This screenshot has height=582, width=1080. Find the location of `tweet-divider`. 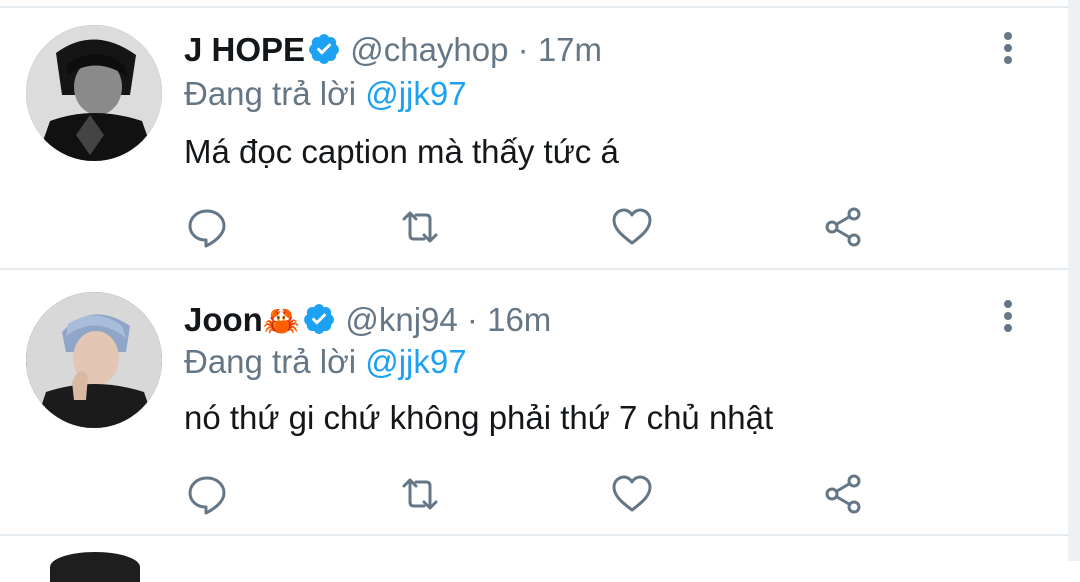

tweet-divider is located at coordinates (534, 535).